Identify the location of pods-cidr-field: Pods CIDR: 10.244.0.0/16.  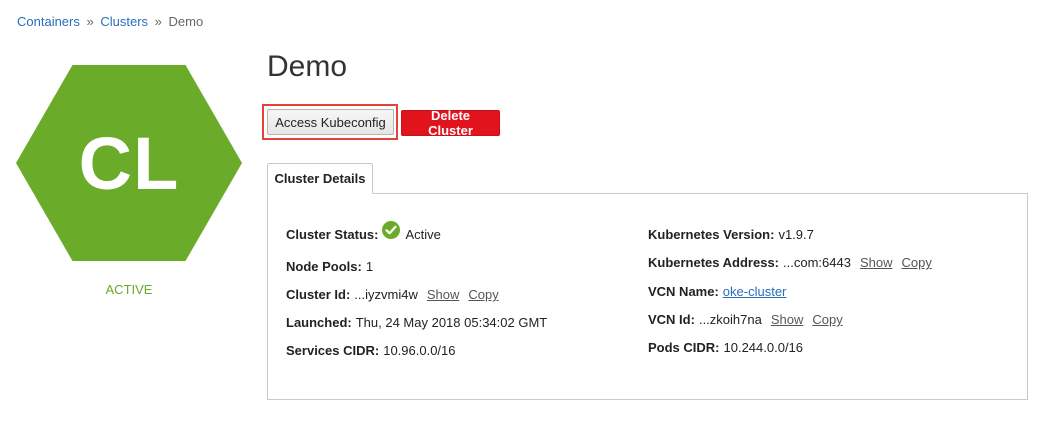
(725, 347).